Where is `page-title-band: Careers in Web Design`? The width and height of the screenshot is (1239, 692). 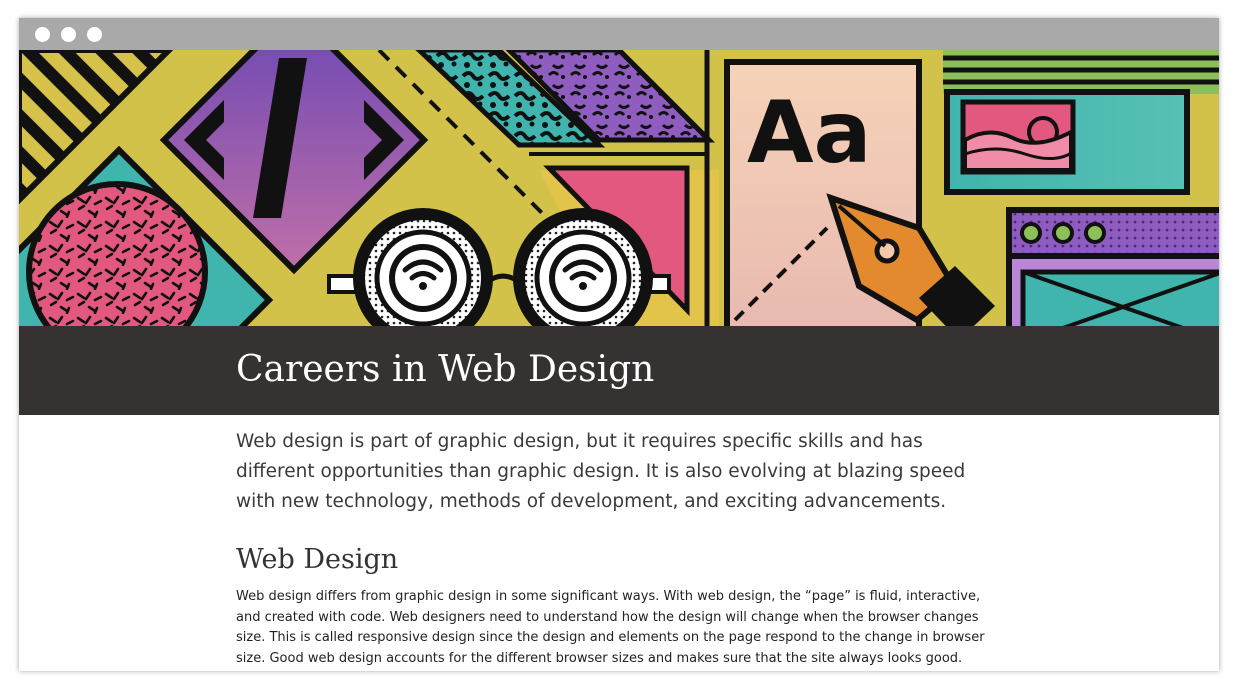
page-title-band: Careers in Web Design is located at coordinates (619, 370).